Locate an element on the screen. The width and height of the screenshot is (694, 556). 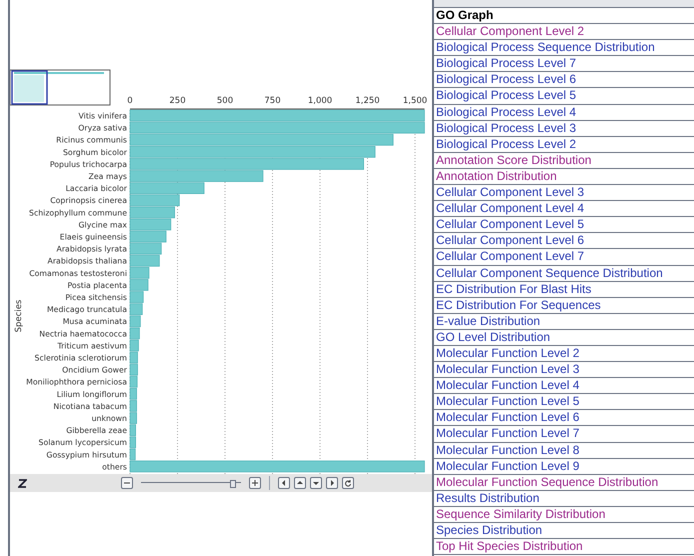
pan-right-icon is located at coordinates (332, 483).